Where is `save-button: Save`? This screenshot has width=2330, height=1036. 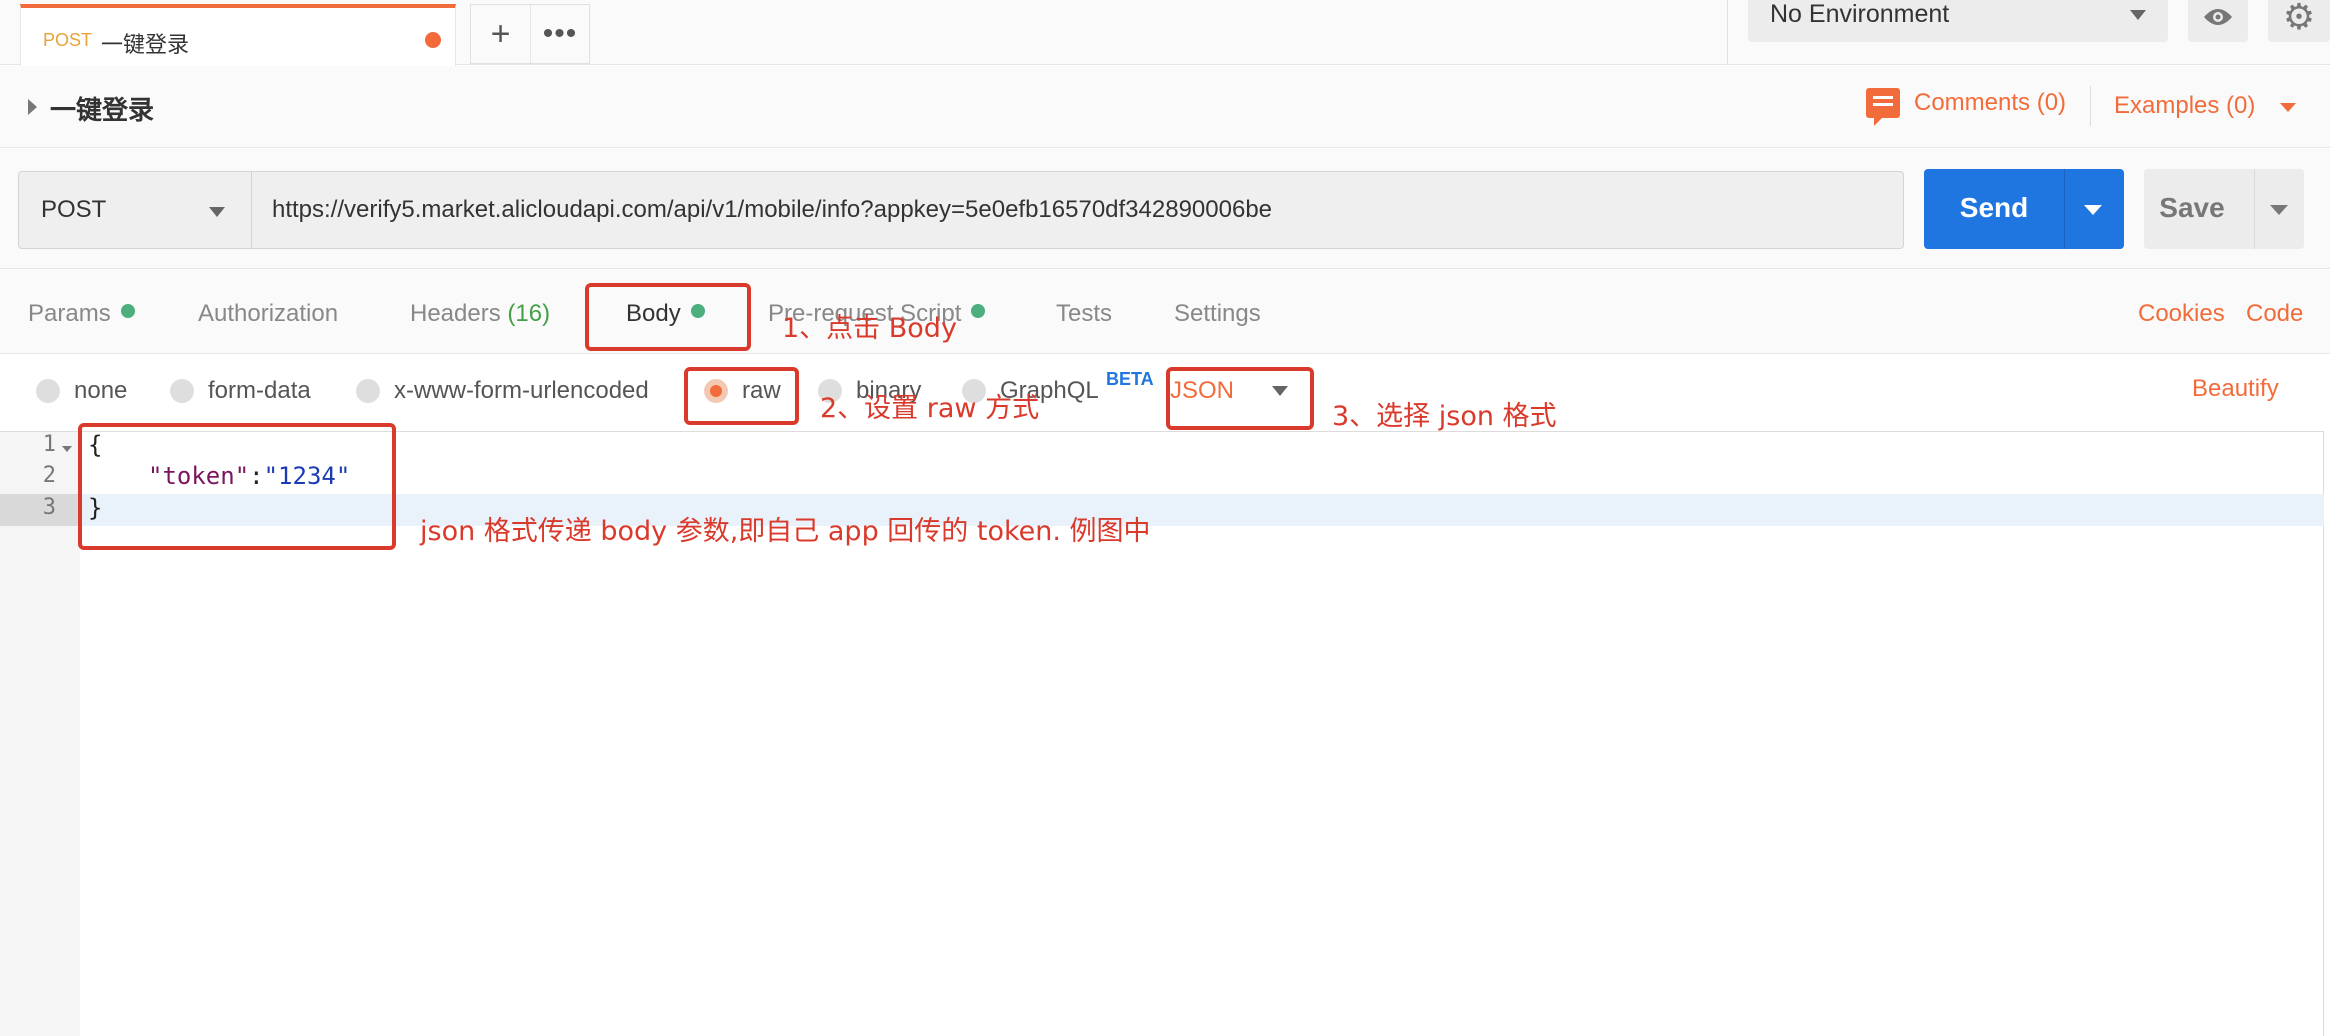 save-button: Save is located at coordinates (2224, 209).